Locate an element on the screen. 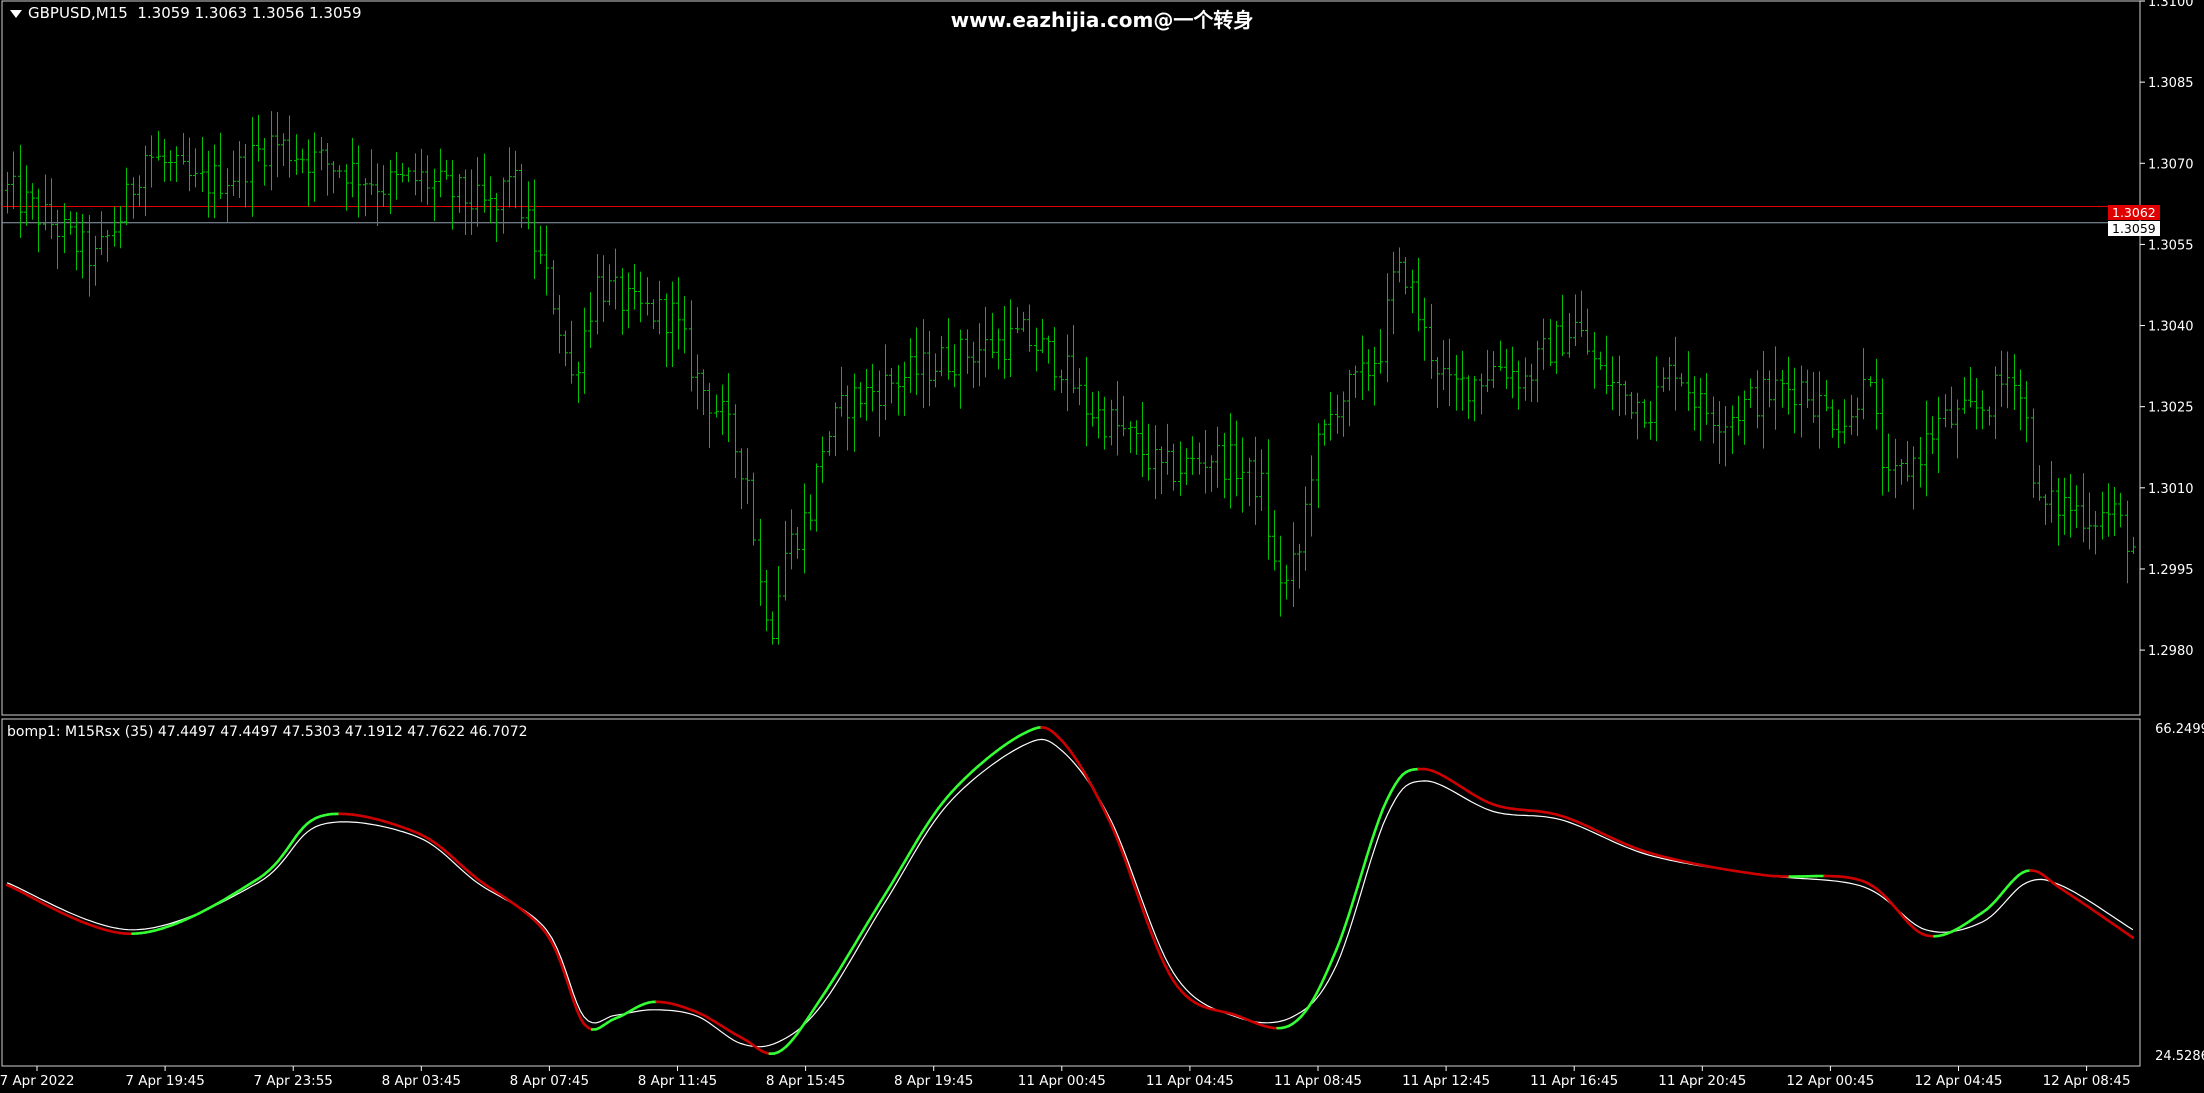 The width and height of the screenshot is (2204, 1093). time-tick-label: 7 Apr 23:55 is located at coordinates (292, 1081).